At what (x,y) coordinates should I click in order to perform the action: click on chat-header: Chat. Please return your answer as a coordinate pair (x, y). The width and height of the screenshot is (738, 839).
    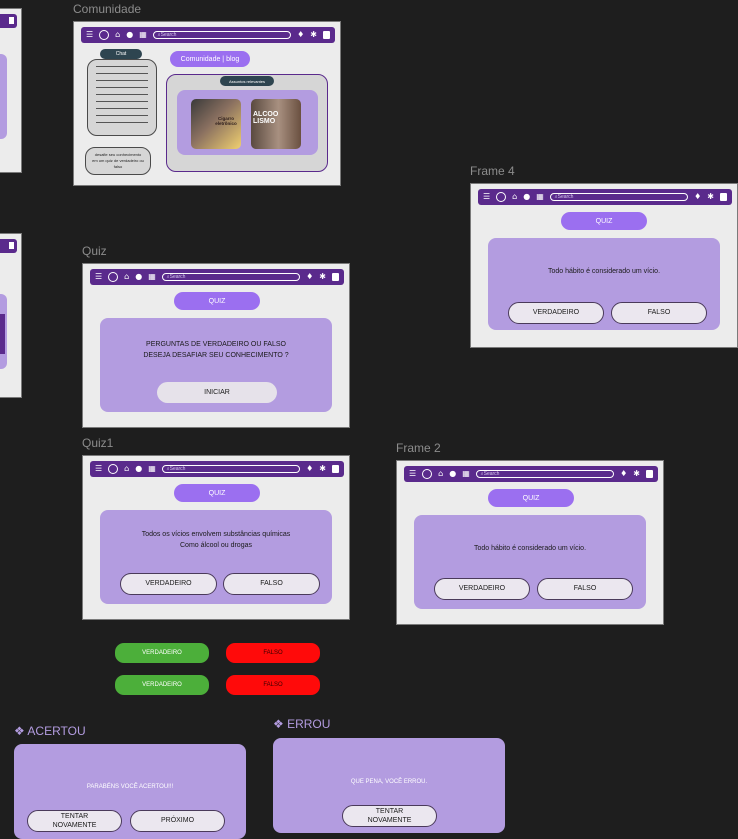
    Looking at the image, I should click on (121, 54).